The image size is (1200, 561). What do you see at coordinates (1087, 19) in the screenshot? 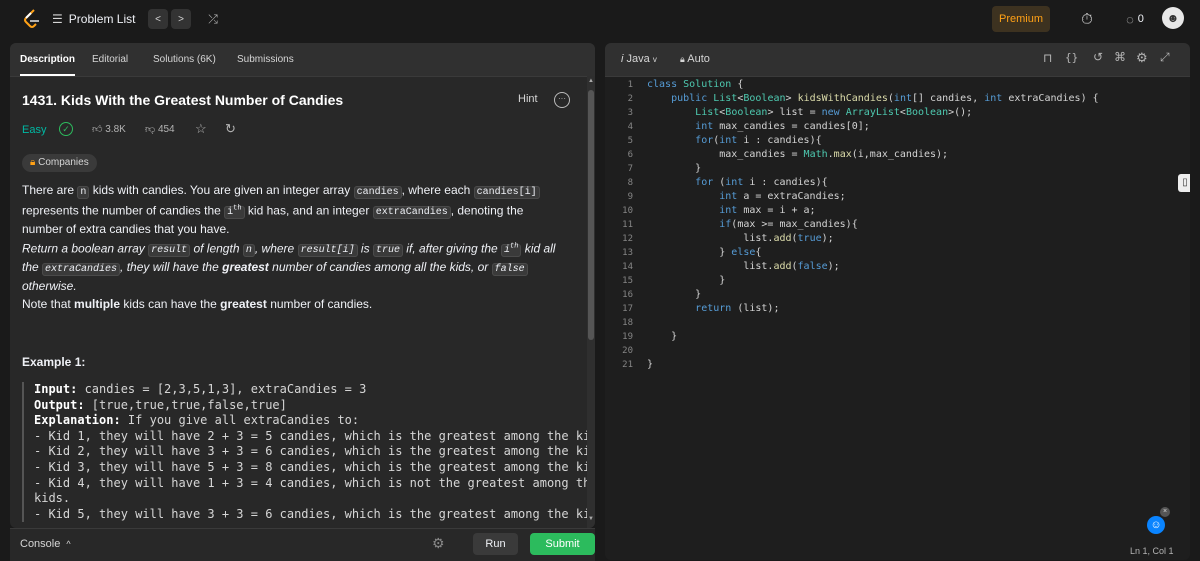
I see `timer-button: ⏱` at bounding box center [1087, 19].